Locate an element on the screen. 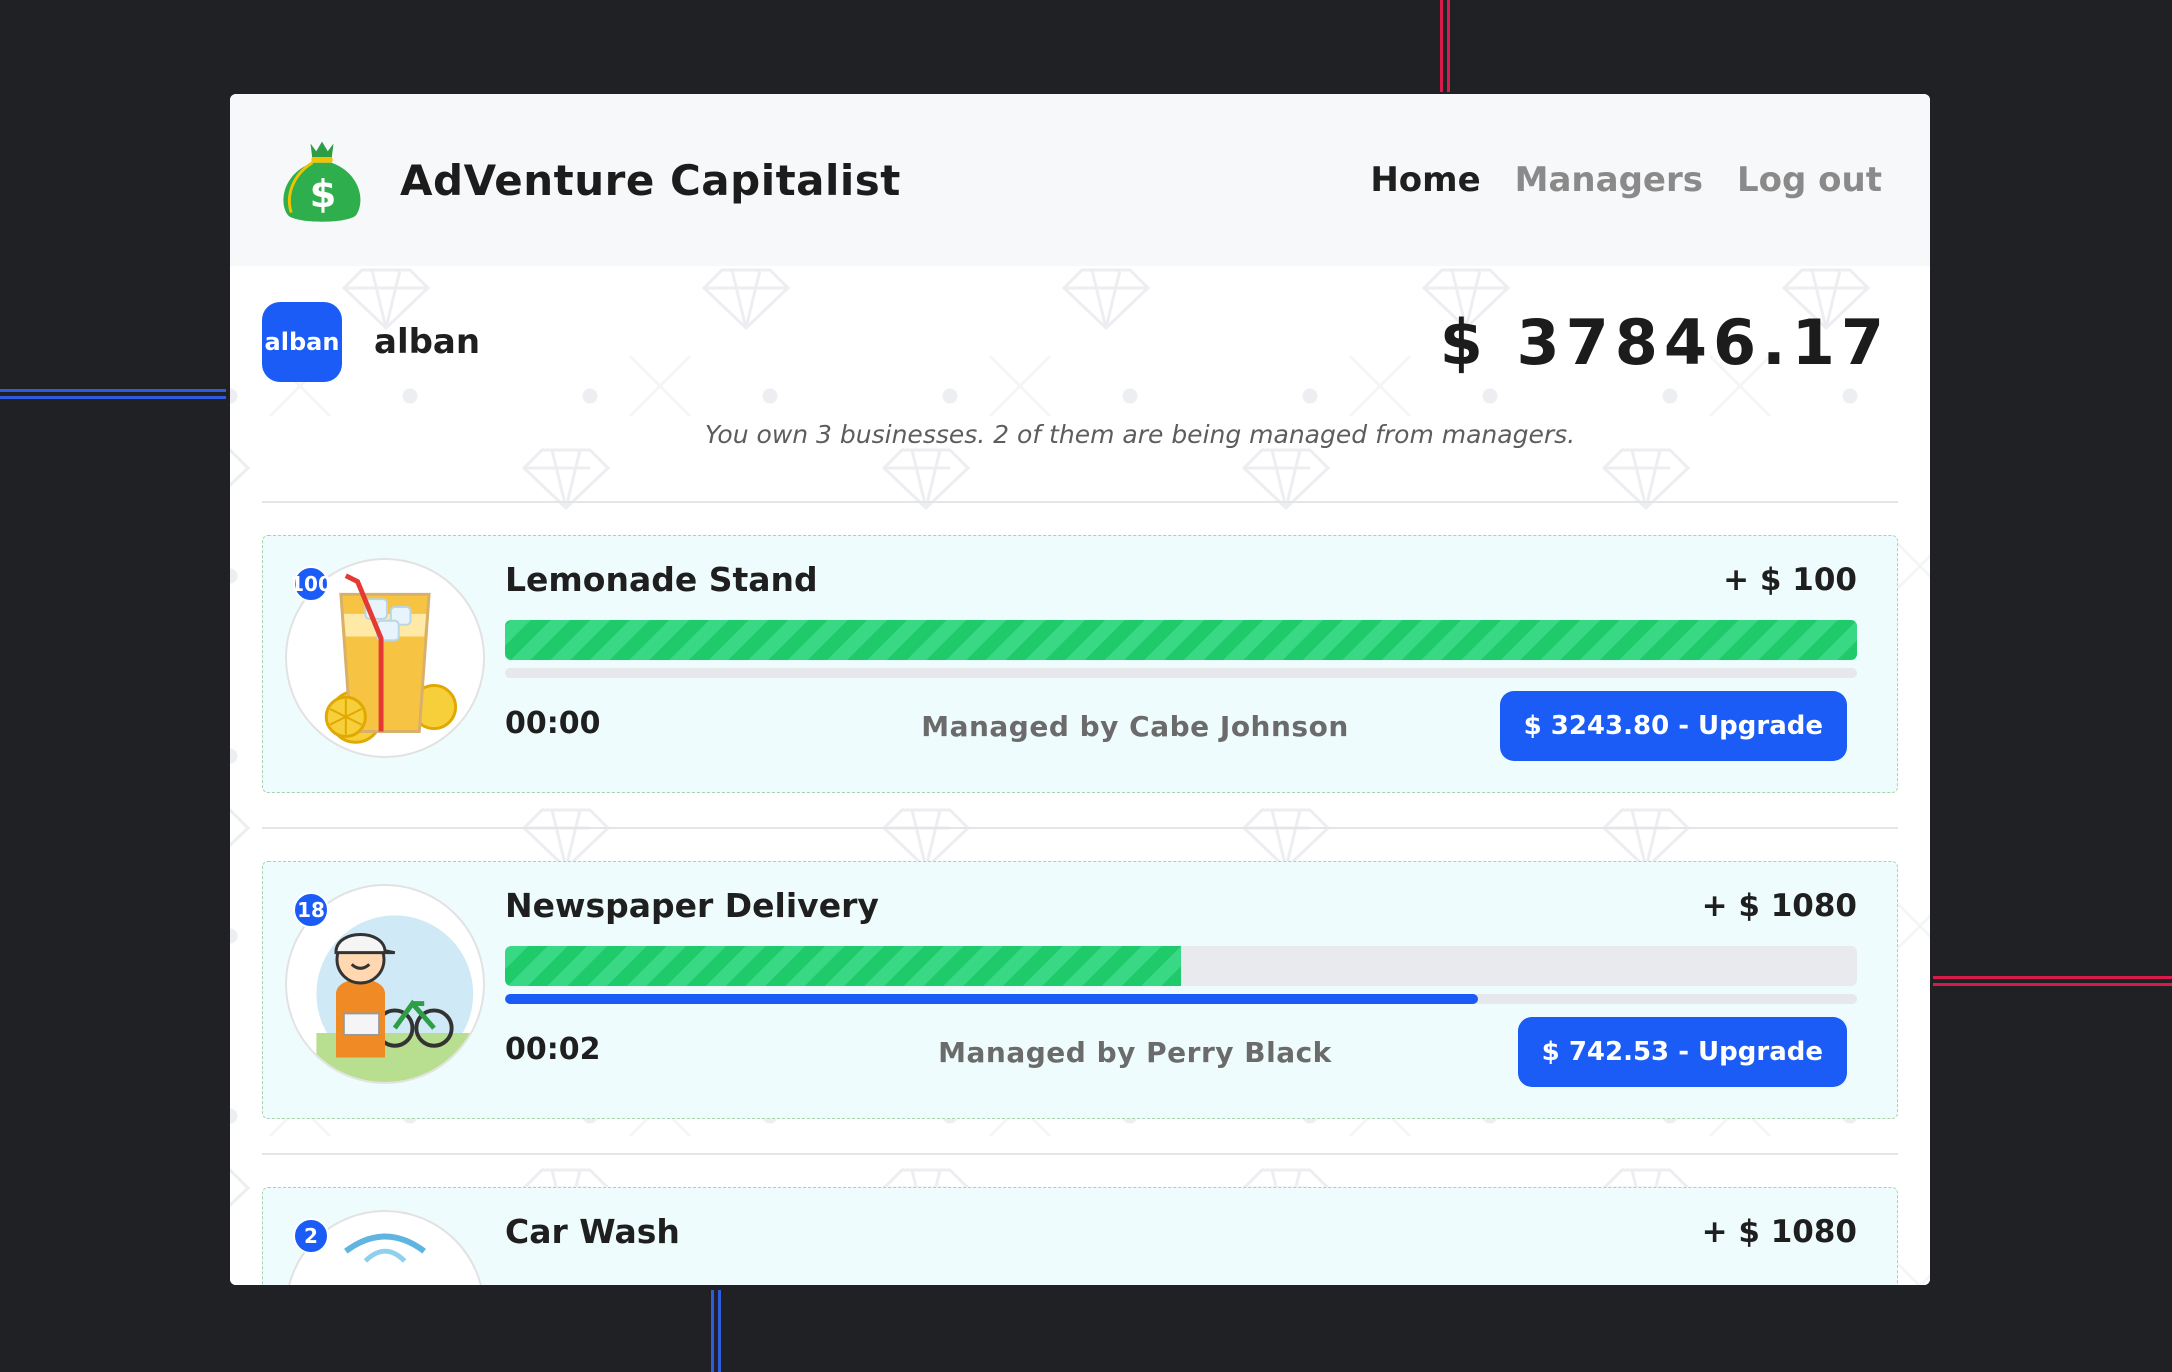  avatar: alban is located at coordinates (302, 342).